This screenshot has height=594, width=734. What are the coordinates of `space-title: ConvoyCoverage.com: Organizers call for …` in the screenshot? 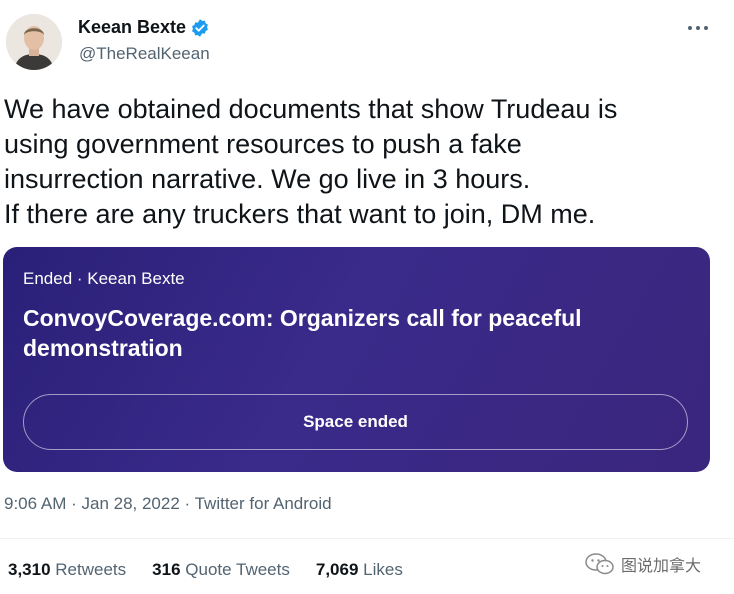 It's located at (302, 333).